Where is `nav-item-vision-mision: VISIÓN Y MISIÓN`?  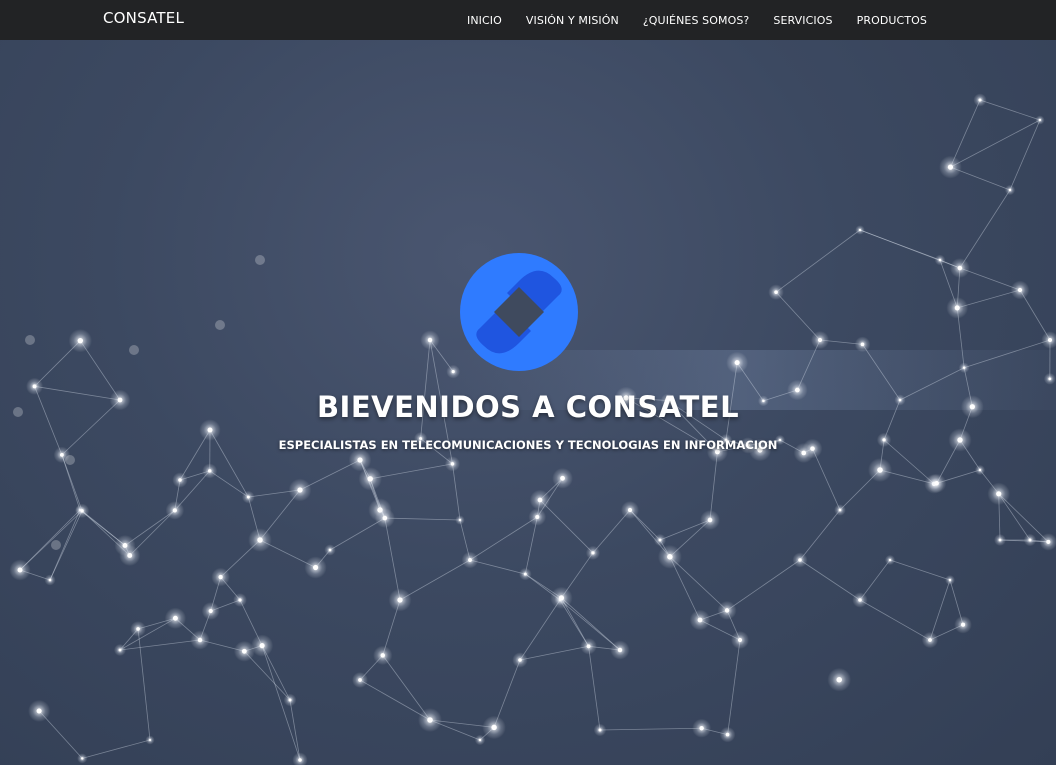
nav-item-vision-mision: VISIÓN Y MISIÓN is located at coordinates (572, 20).